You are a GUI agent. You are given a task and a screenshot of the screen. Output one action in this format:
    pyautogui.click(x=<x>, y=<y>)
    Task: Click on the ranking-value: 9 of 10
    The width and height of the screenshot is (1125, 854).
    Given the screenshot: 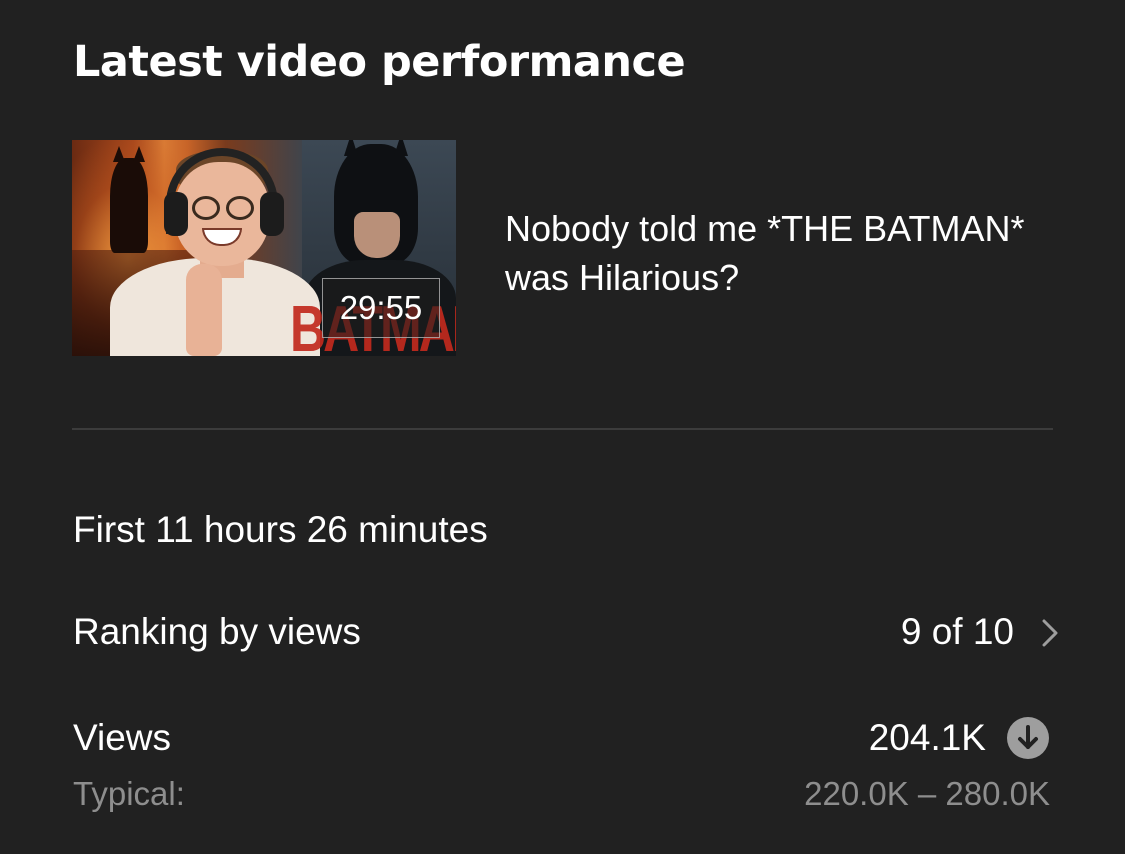 What is the action you would take?
    pyautogui.click(x=957, y=631)
    